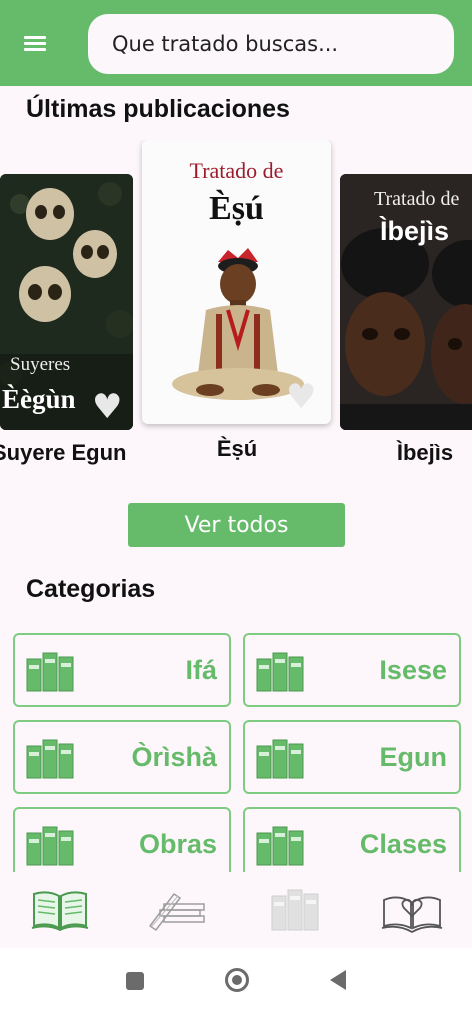  What do you see at coordinates (294, 910) in the screenshot?
I see `nav-books-shelf-icon` at bounding box center [294, 910].